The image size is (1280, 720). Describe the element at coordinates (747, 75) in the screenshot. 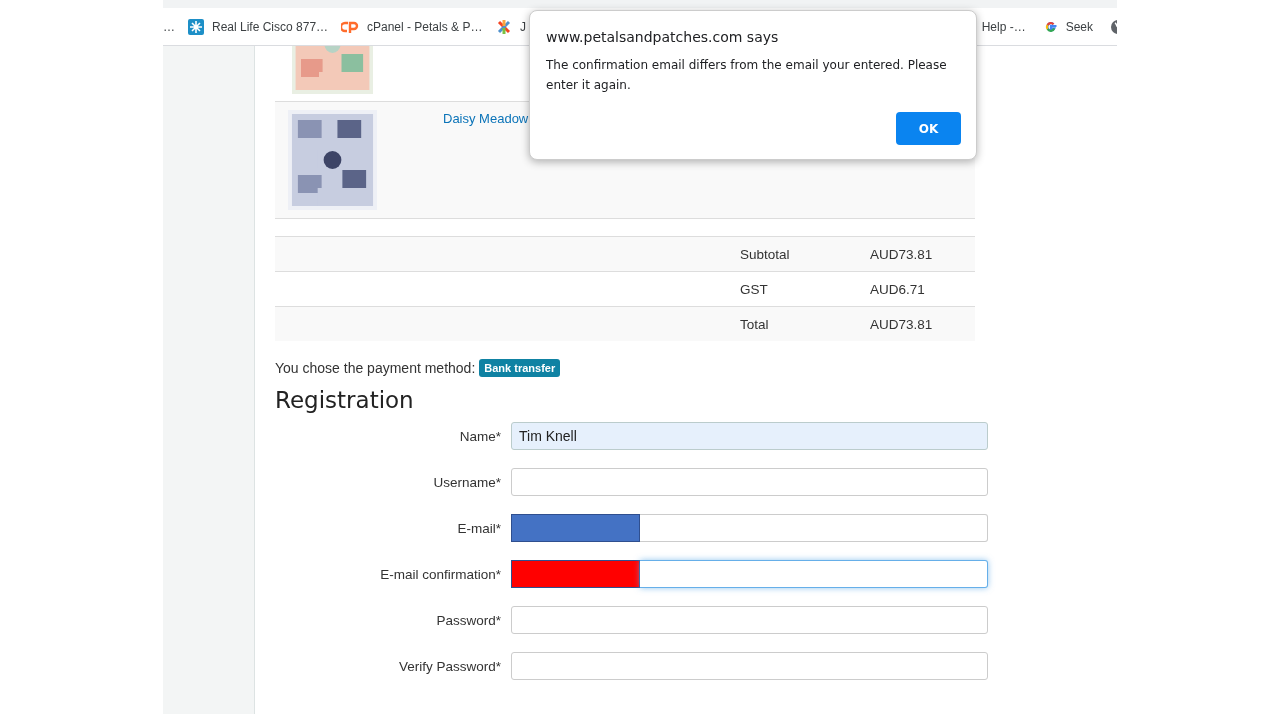

I see `dialog-message: The confirmation email differs from the email your entered. Please enter it again.` at that location.